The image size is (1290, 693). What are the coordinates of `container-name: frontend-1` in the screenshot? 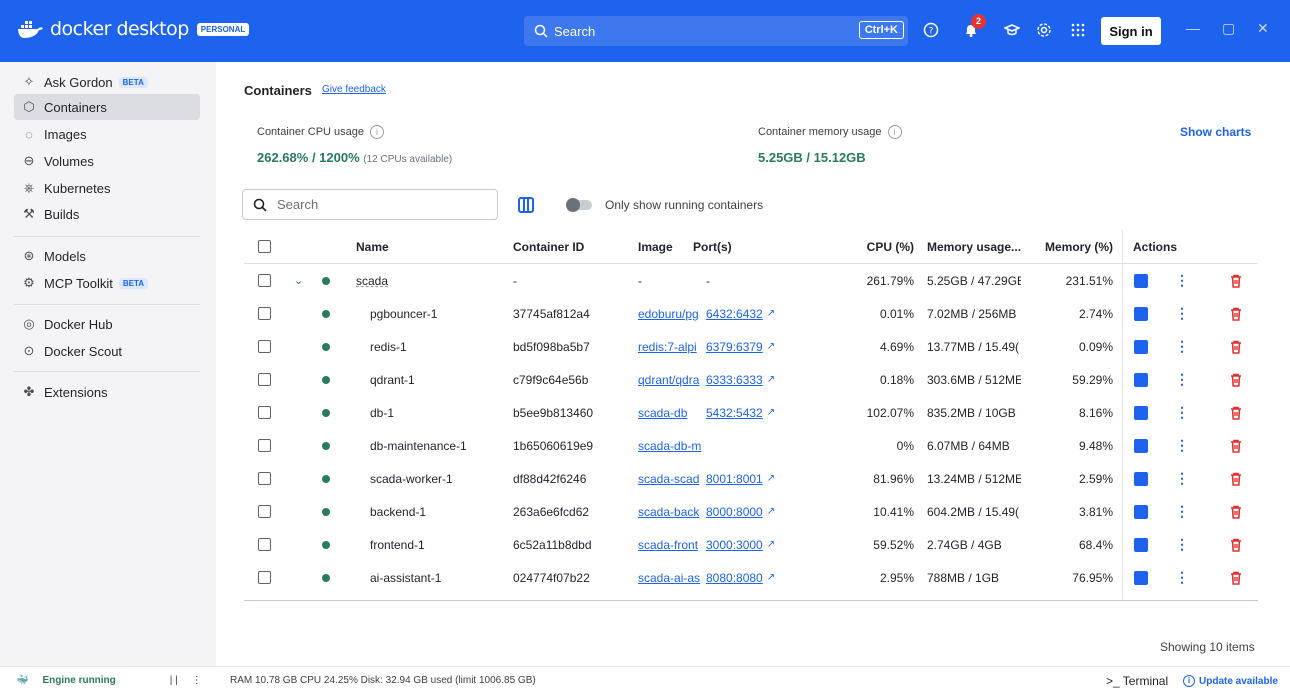 It's located at (397, 544).